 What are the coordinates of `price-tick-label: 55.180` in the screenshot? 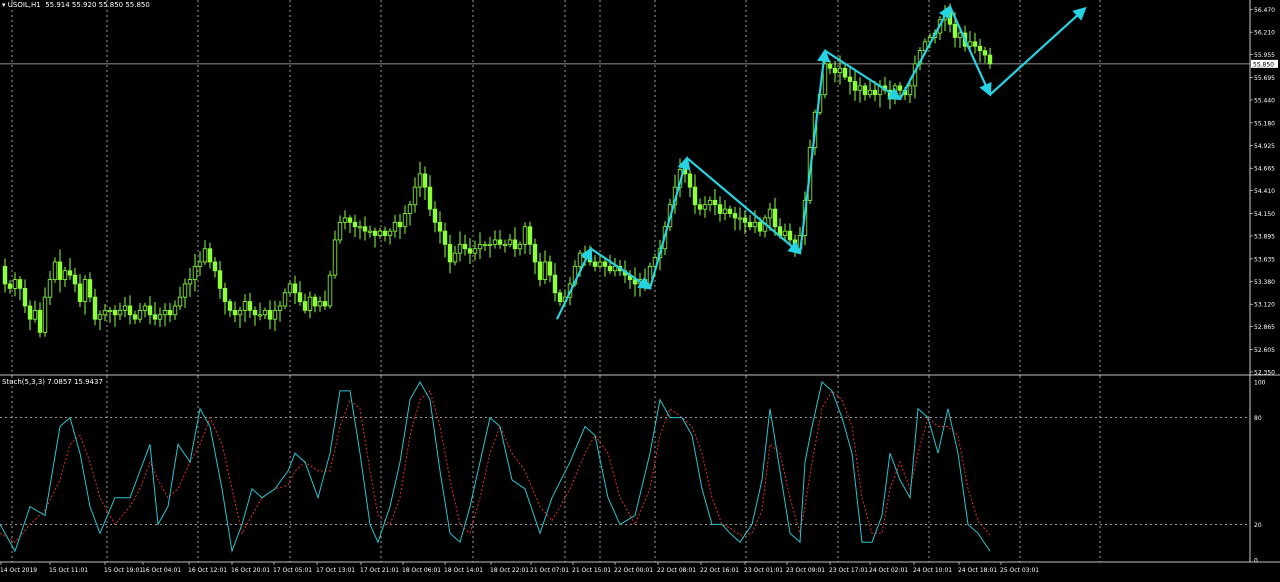 It's located at (1264, 123).